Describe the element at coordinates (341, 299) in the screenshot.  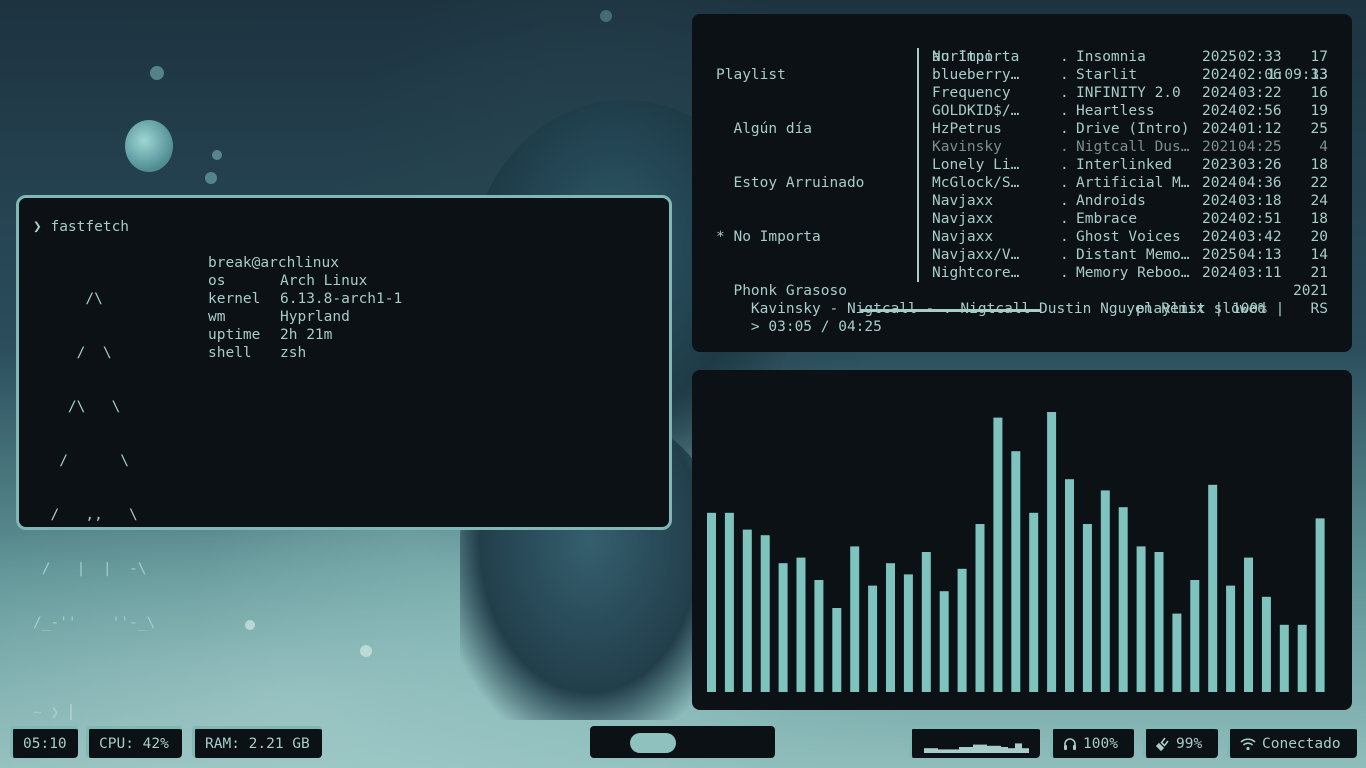
I see `info-value: 6.13.8-arch1-1` at that location.